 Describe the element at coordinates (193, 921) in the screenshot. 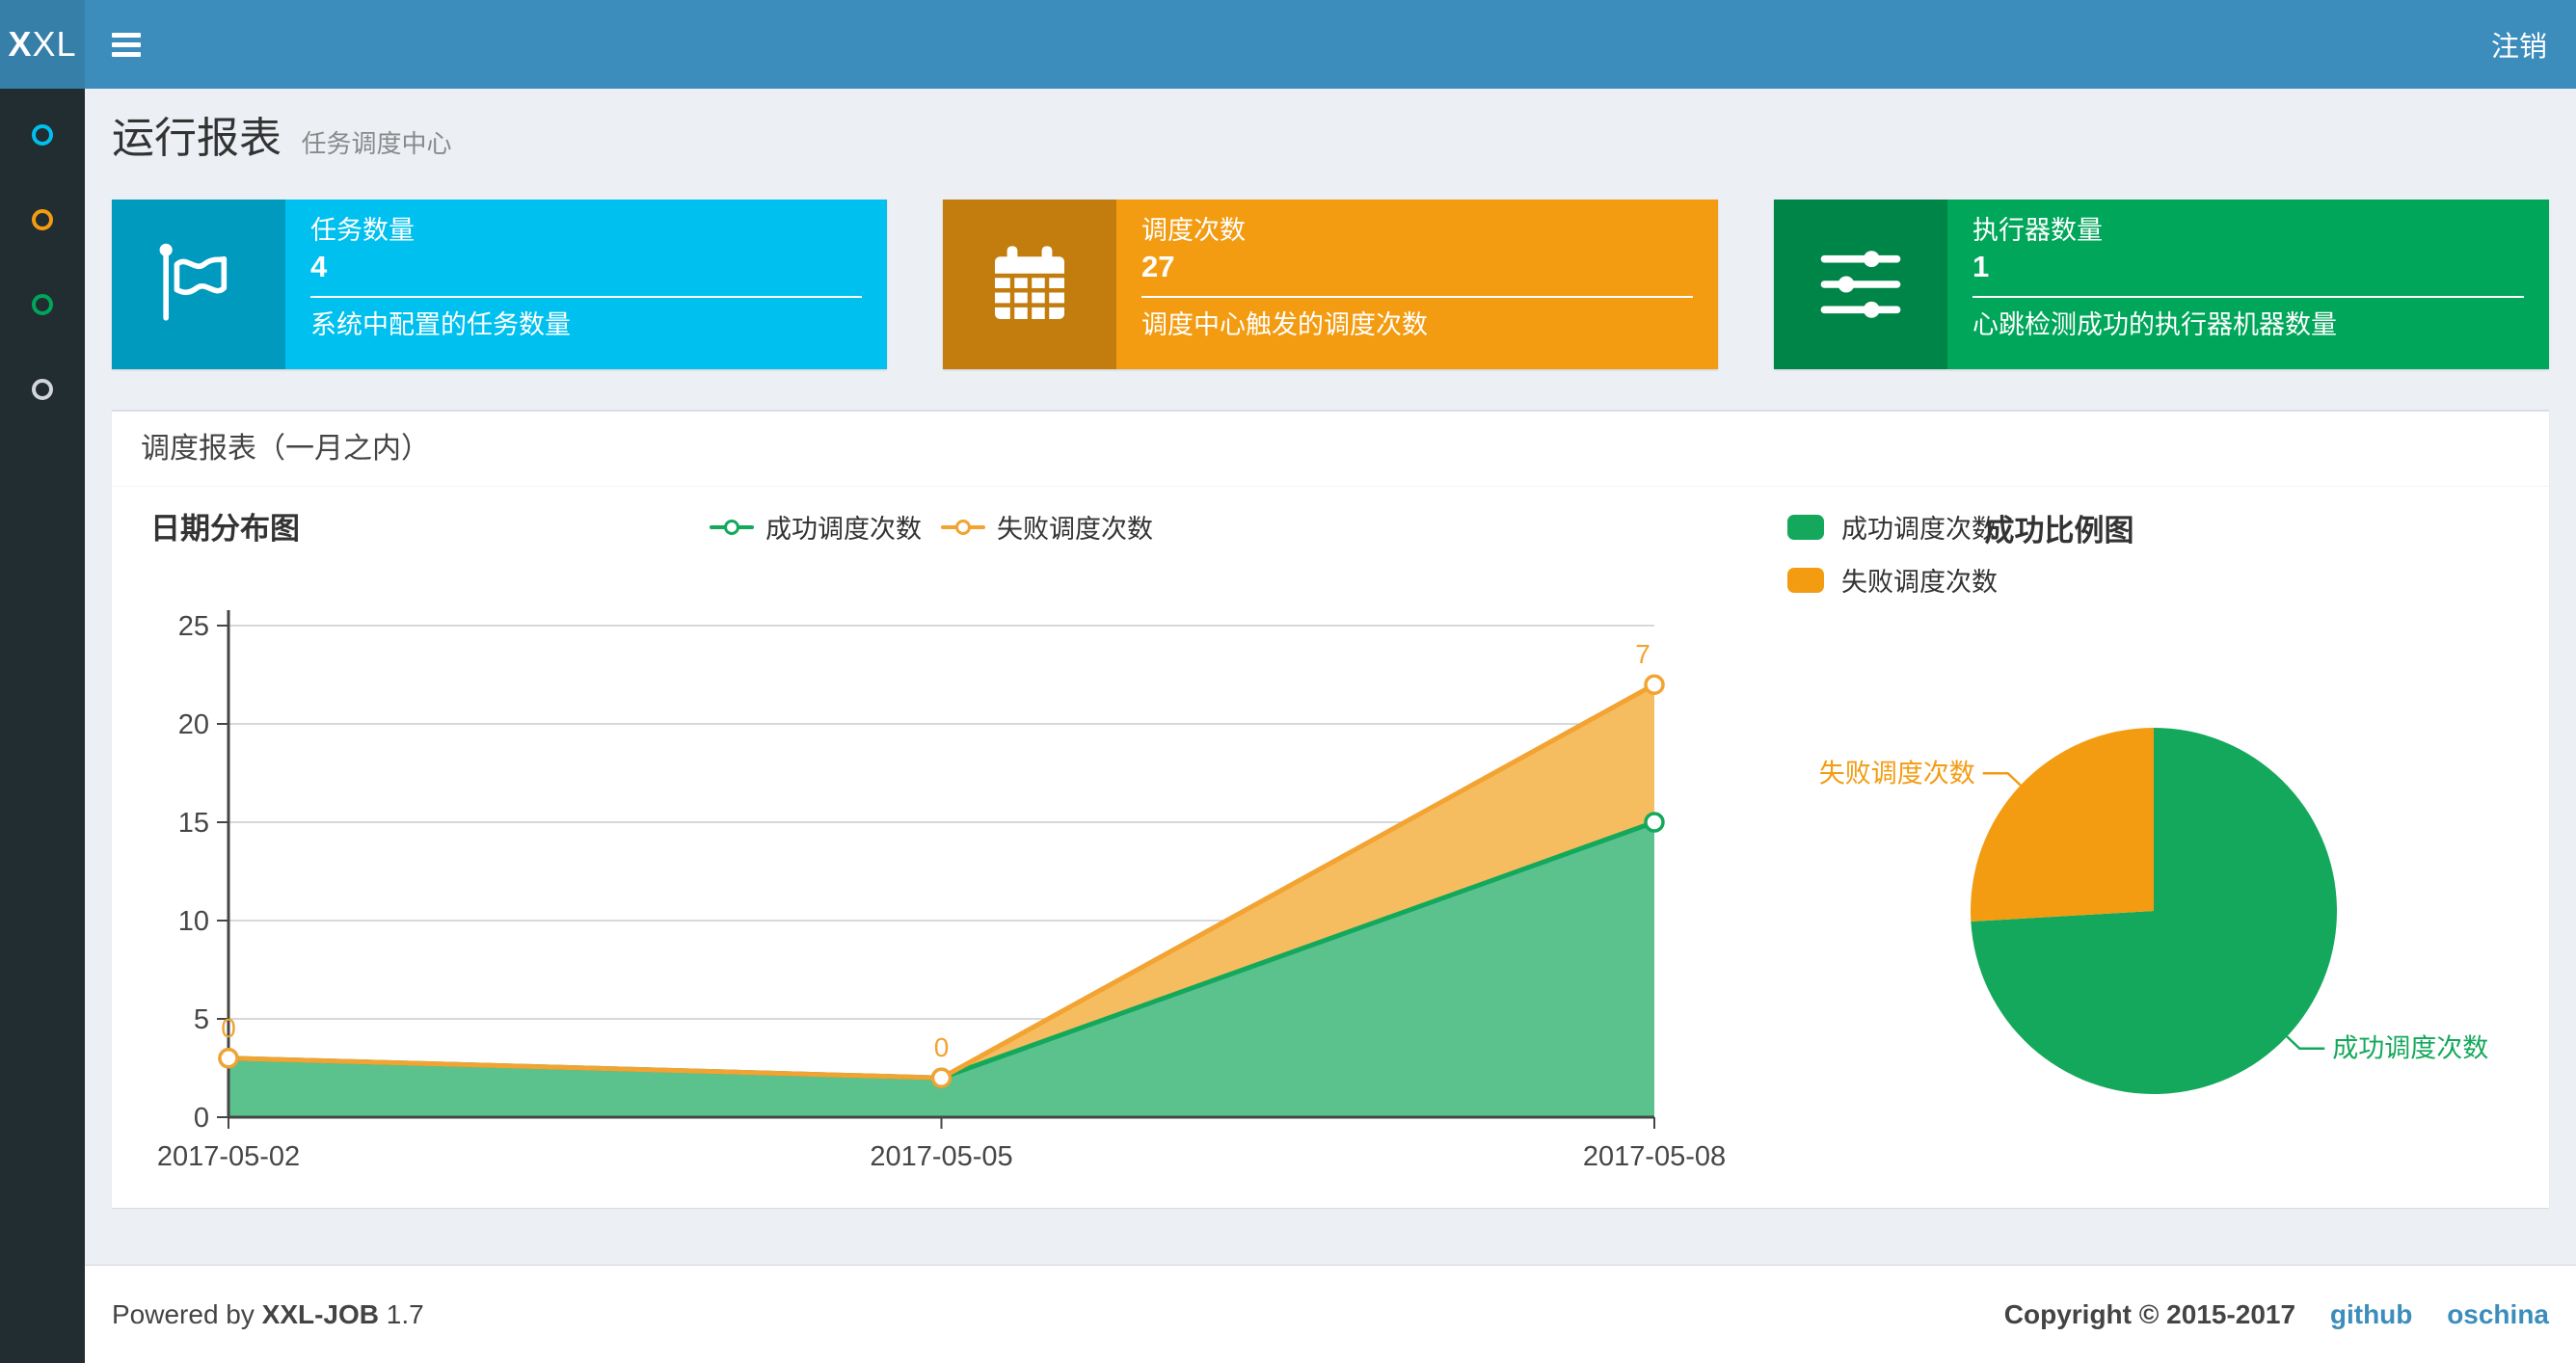

I see `svg-text: 10` at that location.